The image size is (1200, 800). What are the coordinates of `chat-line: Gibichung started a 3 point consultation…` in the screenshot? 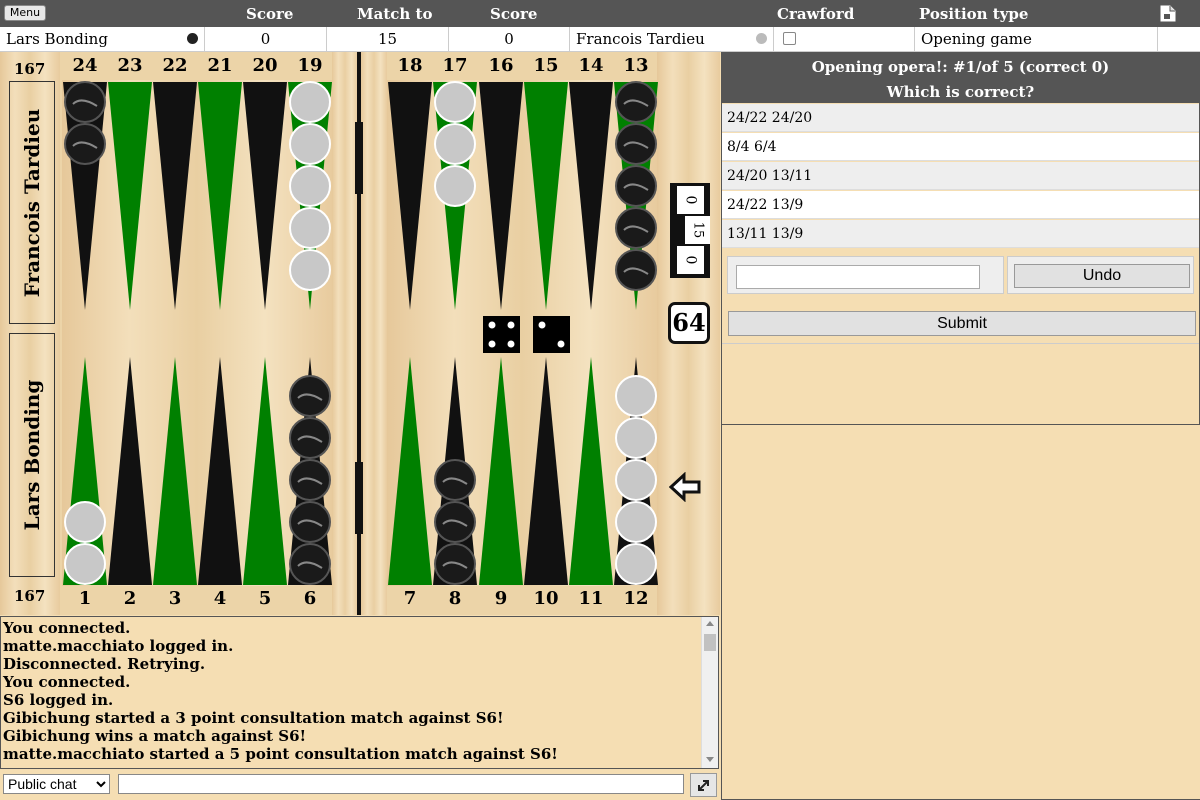 It's located at (253, 718).